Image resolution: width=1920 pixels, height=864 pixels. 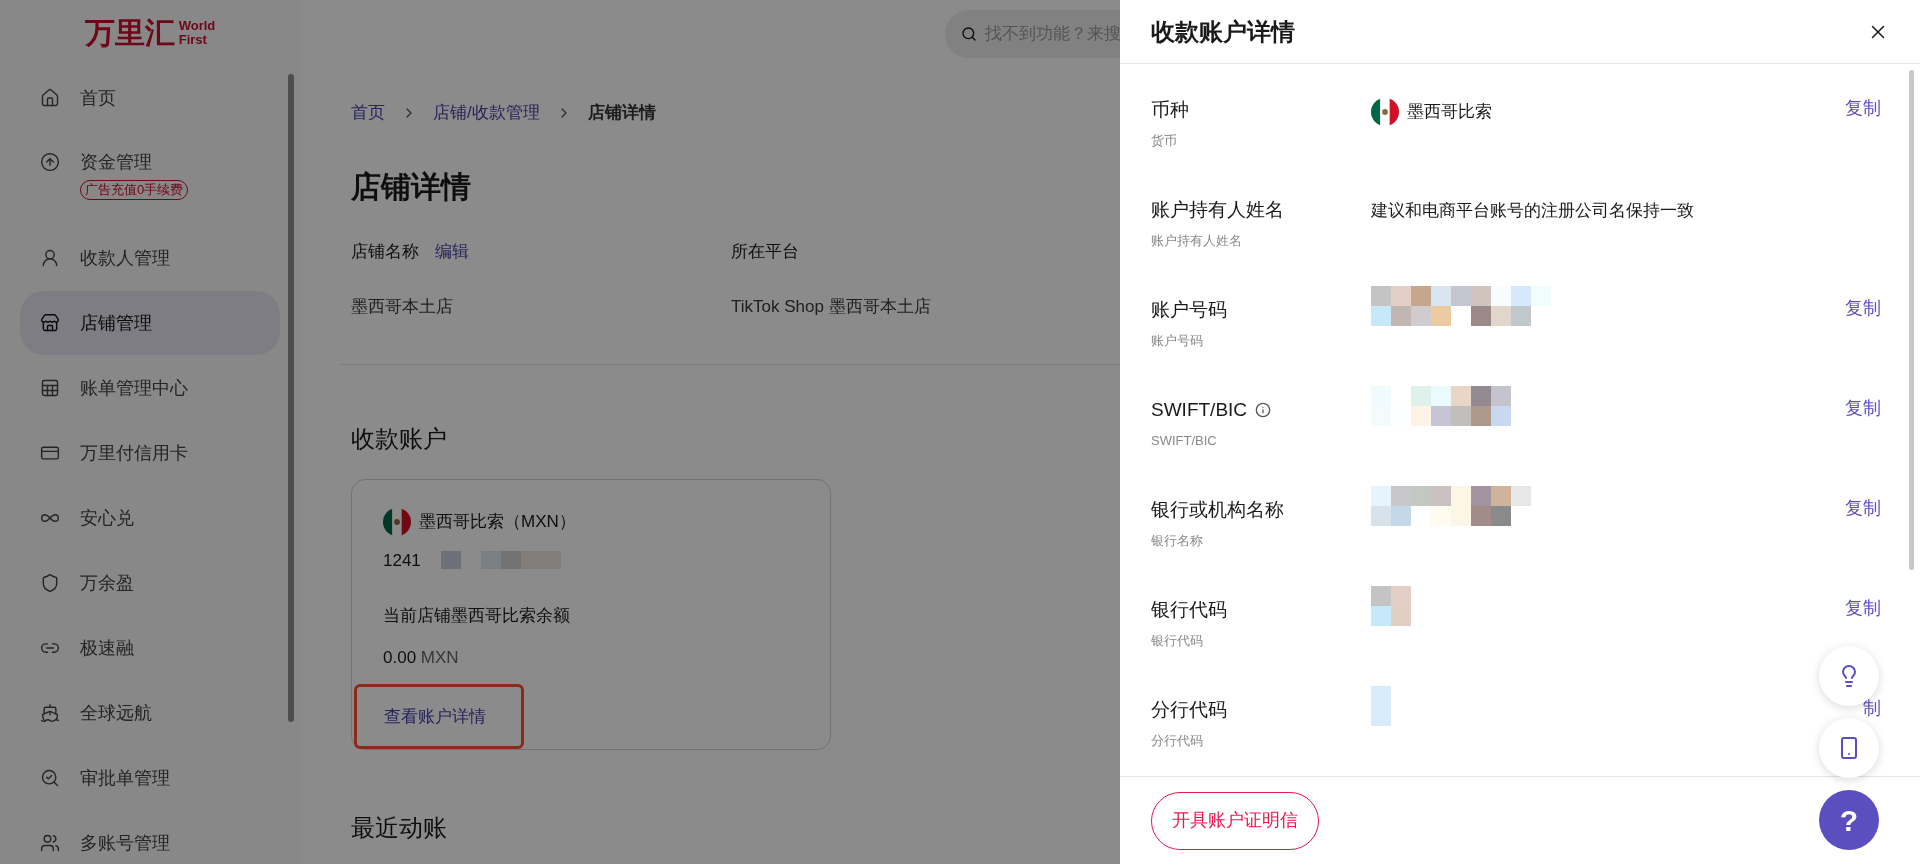 What do you see at coordinates (150, 98) in the screenshot?
I see `sidebar-item: 首页` at bounding box center [150, 98].